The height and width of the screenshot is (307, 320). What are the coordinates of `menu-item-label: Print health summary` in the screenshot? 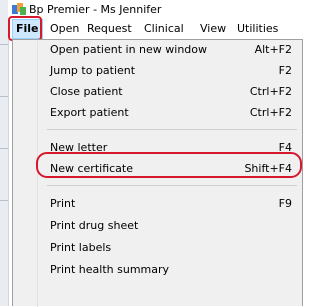 It's located at (110, 269).